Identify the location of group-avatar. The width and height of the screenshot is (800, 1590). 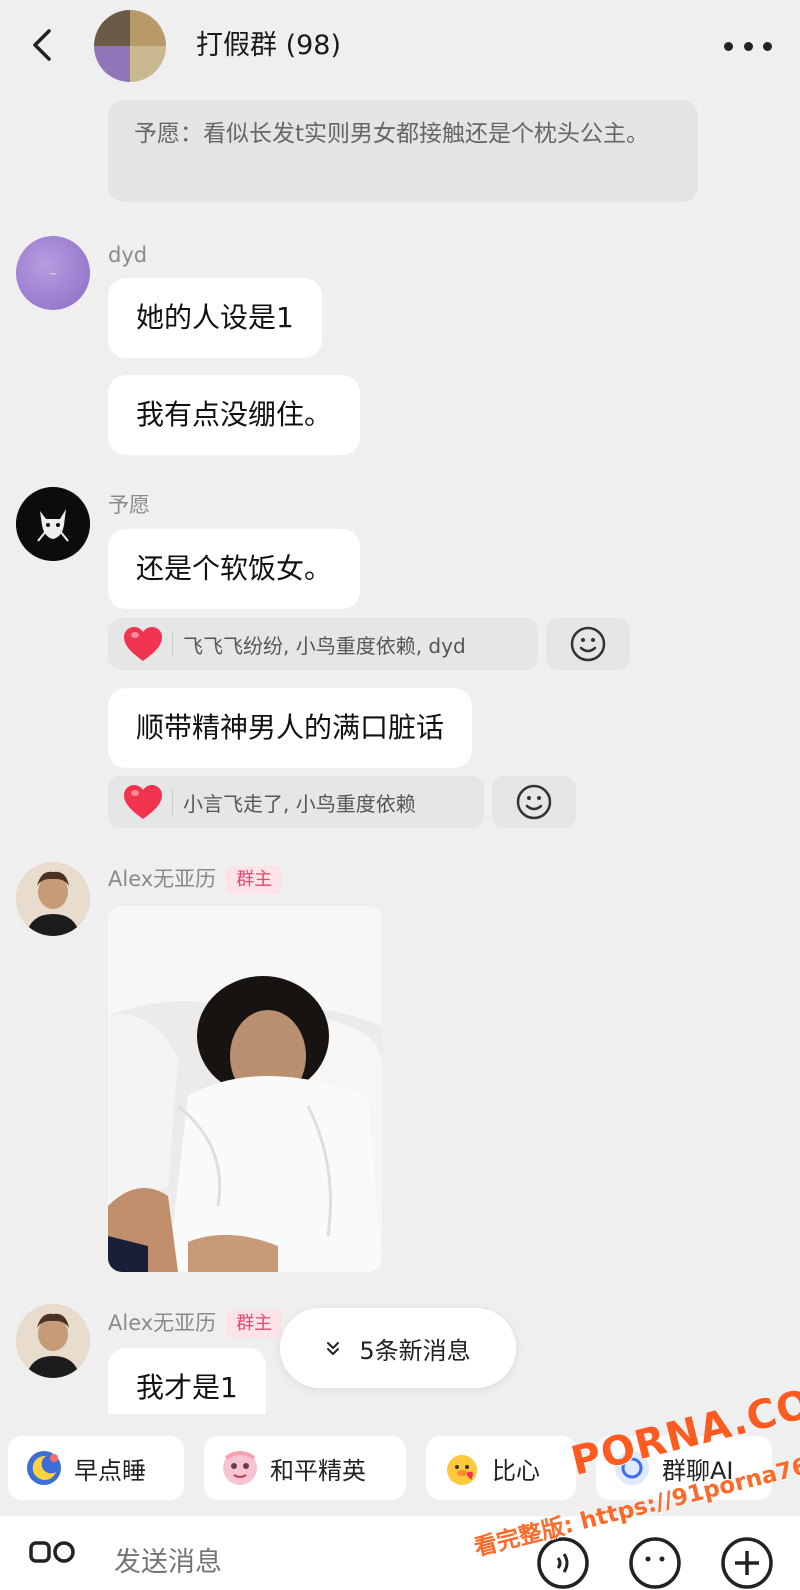
(130, 46).